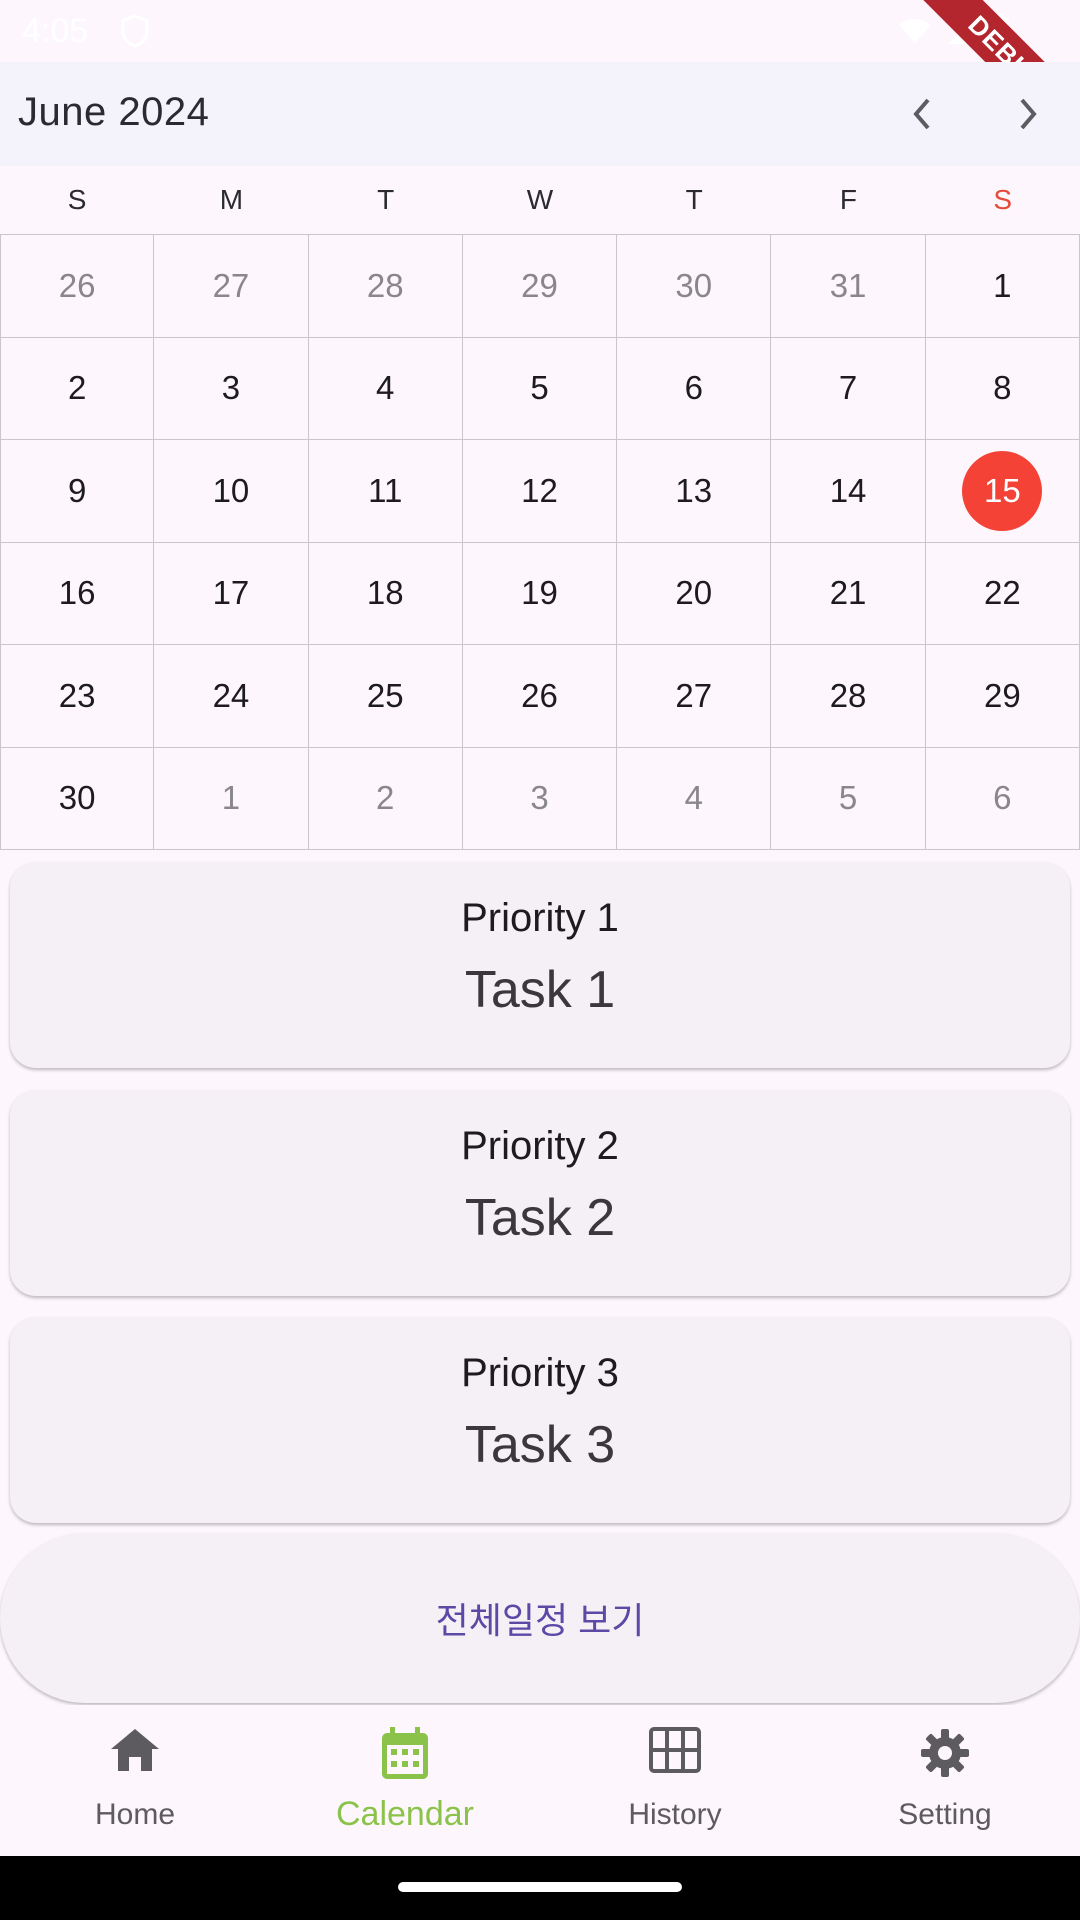 This screenshot has height=1920, width=1080. I want to click on nav-calendar: Calendar, so click(405, 1780).